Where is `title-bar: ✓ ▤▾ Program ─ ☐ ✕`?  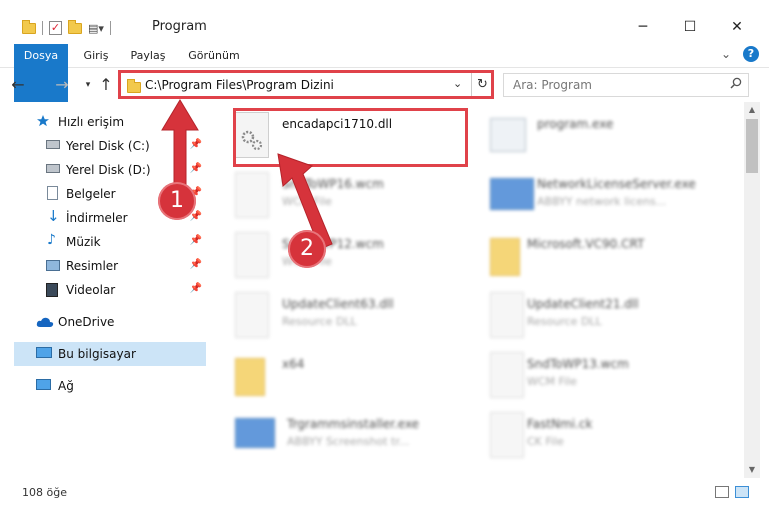
title-bar: ✓ ▤▾ Program ─ ☐ ✕ is located at coordinates (384, 21).